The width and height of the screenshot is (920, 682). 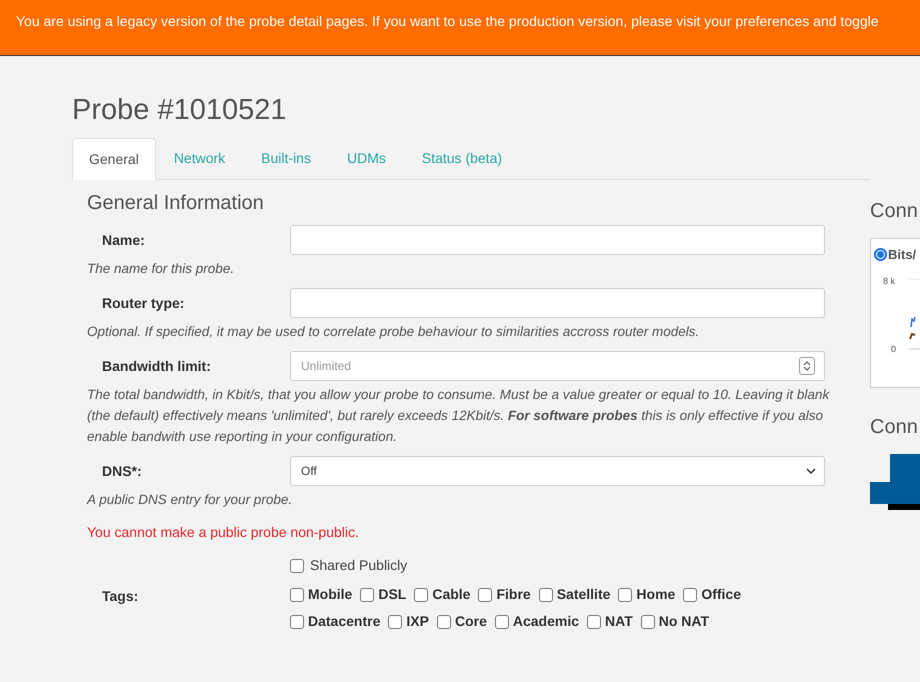 What do you see at coordinates (447, 21) in the screenshot?
I see `banner-text: You are using a legacy version of the probe detail pages. If you want to use the production version, please visit your preferences and toggle` at bounding box center [447, 21].